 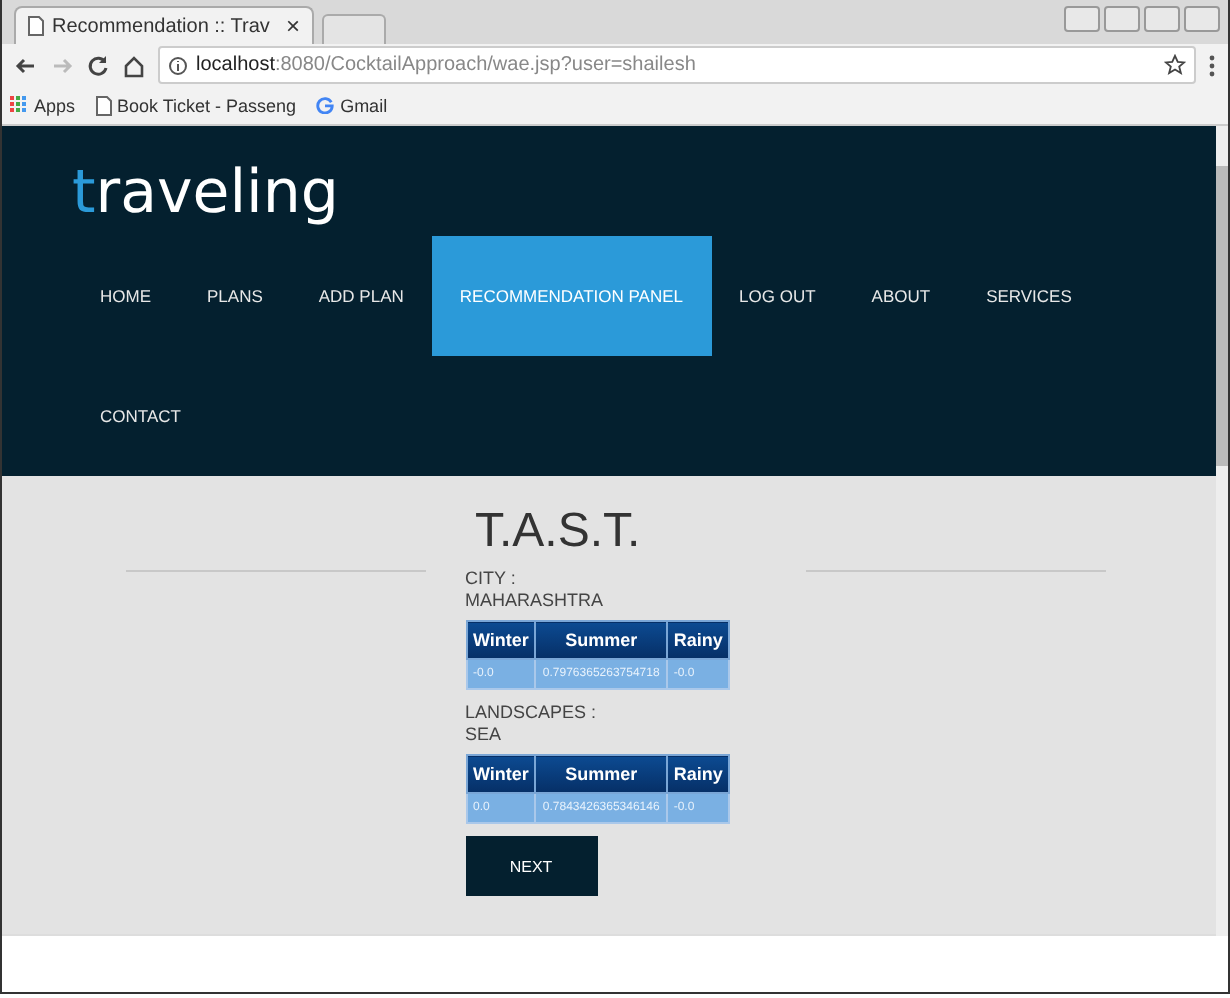 What do you see at coordinates (292, 26) in the screenshot?
I see `close-tab-button: ×` at bounding box center [292, 26].